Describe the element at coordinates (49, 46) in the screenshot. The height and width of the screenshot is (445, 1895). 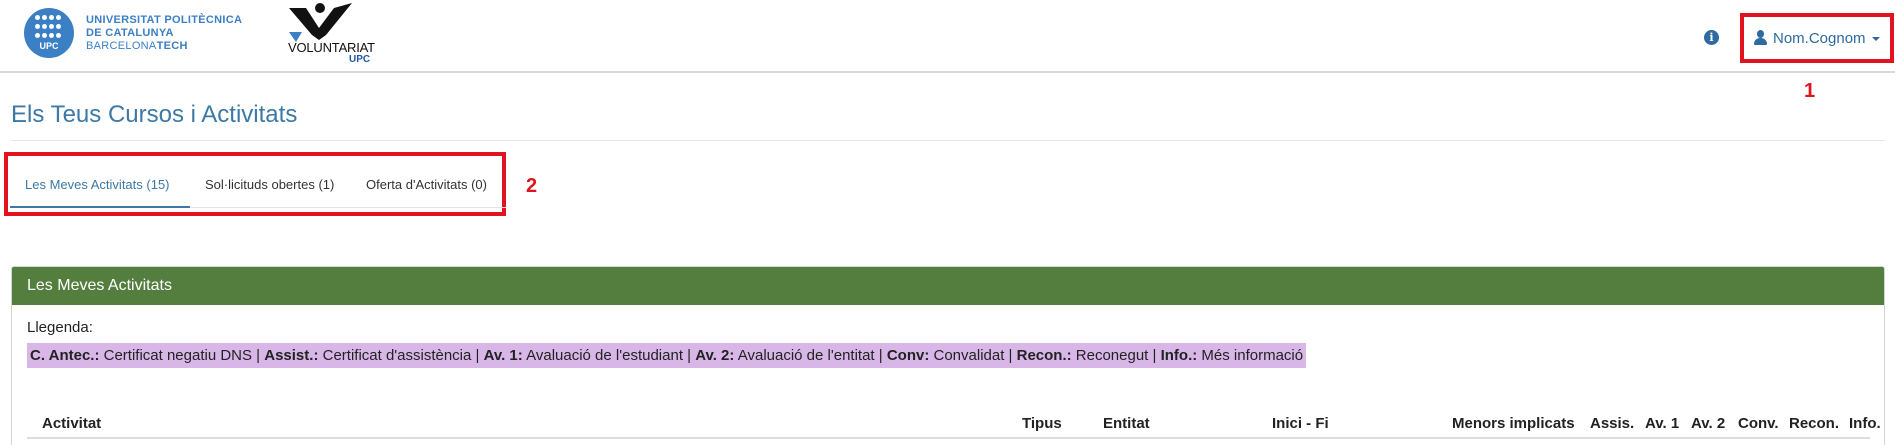
I see `upc-mark-text: UPC` at that location.